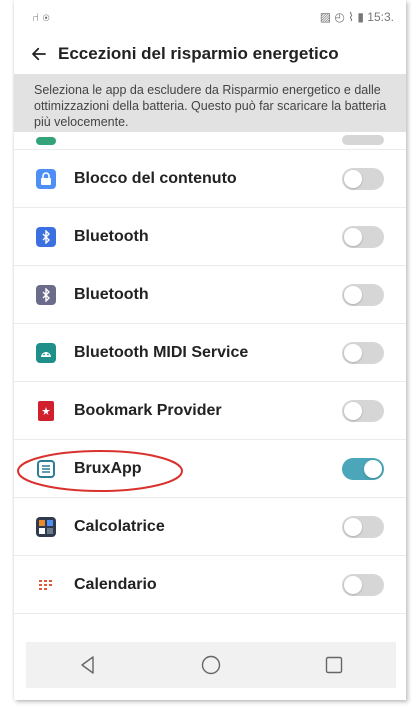 Image resolution: width=412 pixels, height=707 pixels. I want to click on status-right: ▨ ◴ ⌇ ▮ 15:3., so click(357, 17).